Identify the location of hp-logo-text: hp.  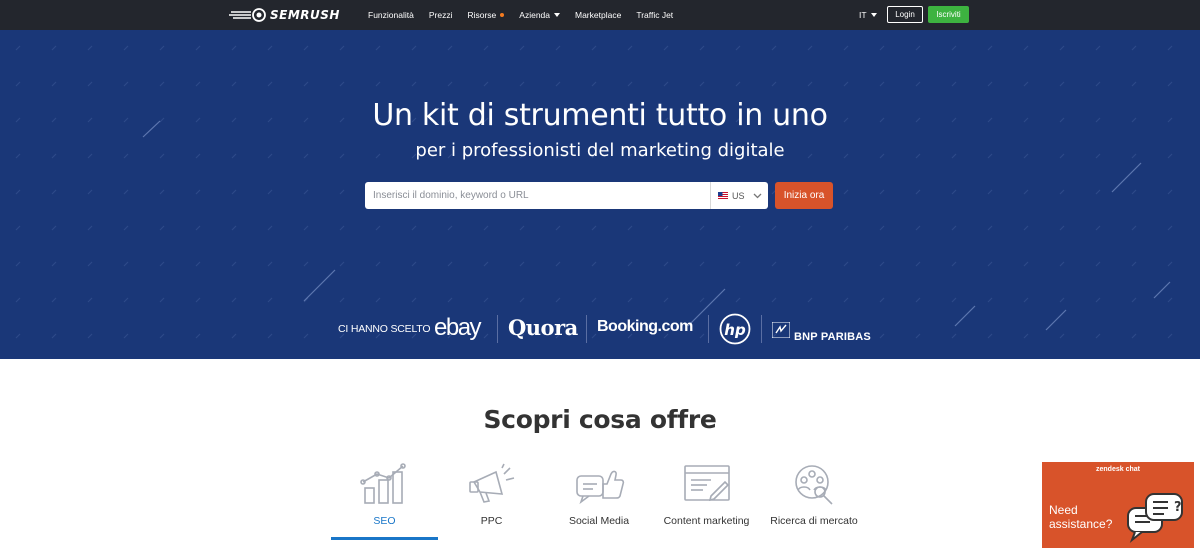
(735, 330).